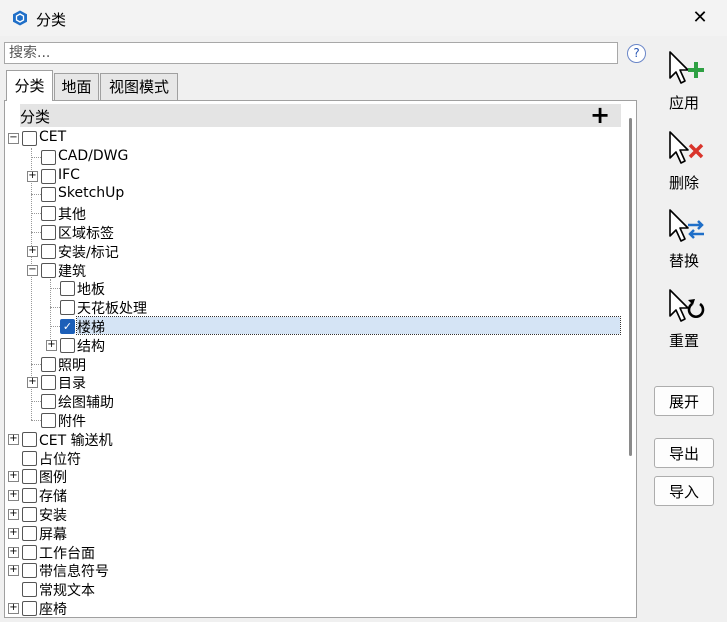  What do you see at coordinates (315, 251) in the screenshot?
I see `tree-row: + 安装/标记` at bounding box center [315, 251].